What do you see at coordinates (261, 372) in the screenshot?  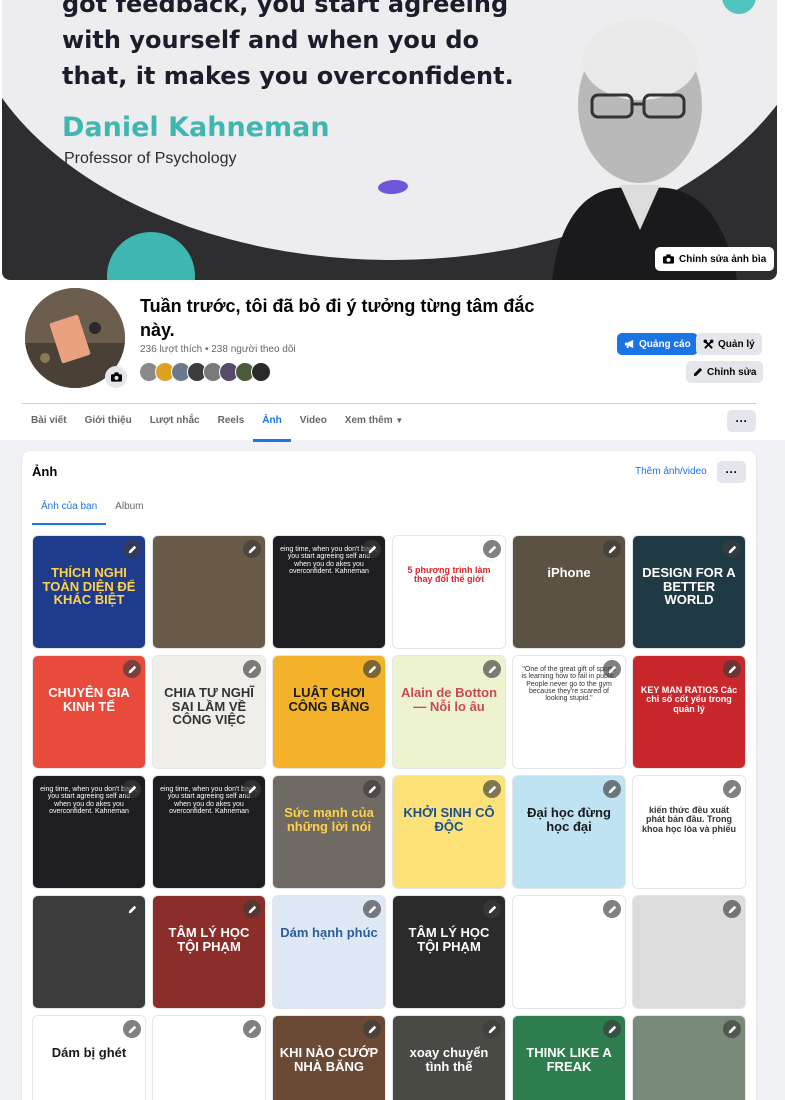 I see `avatar` at bounding box center [261, 372].